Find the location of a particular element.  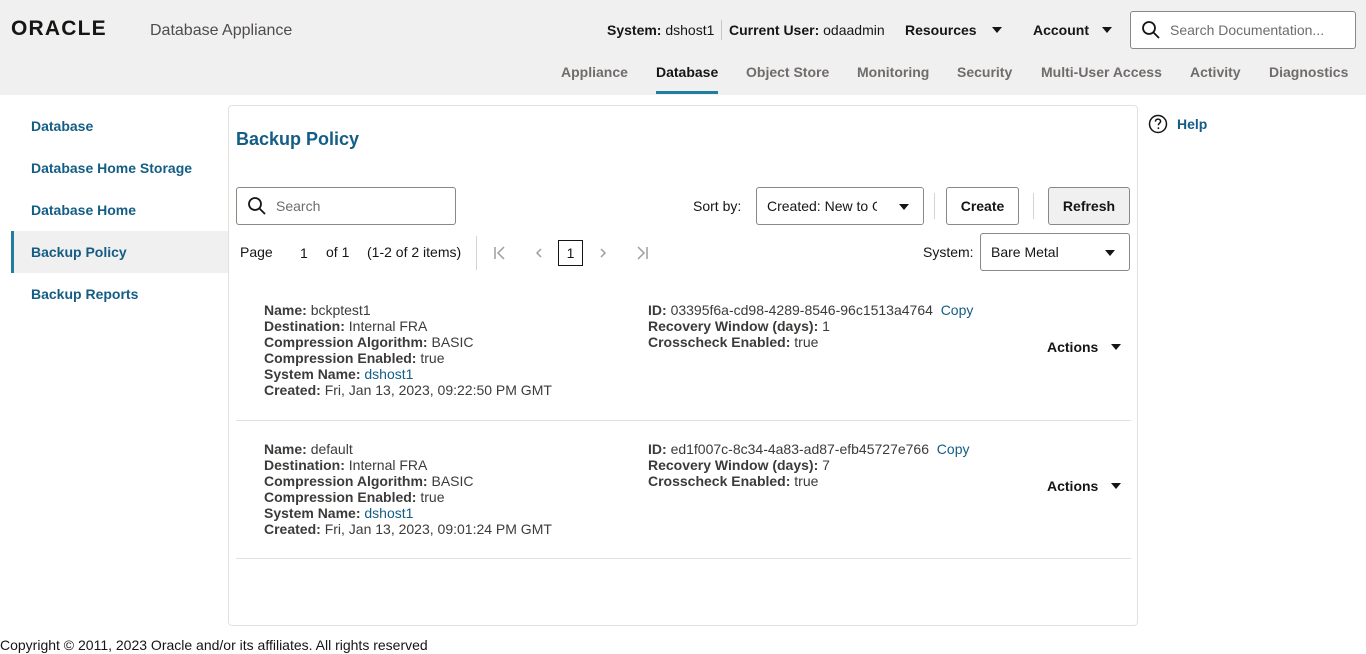

resources-menu: Resources is located at coordinates (953, 30).